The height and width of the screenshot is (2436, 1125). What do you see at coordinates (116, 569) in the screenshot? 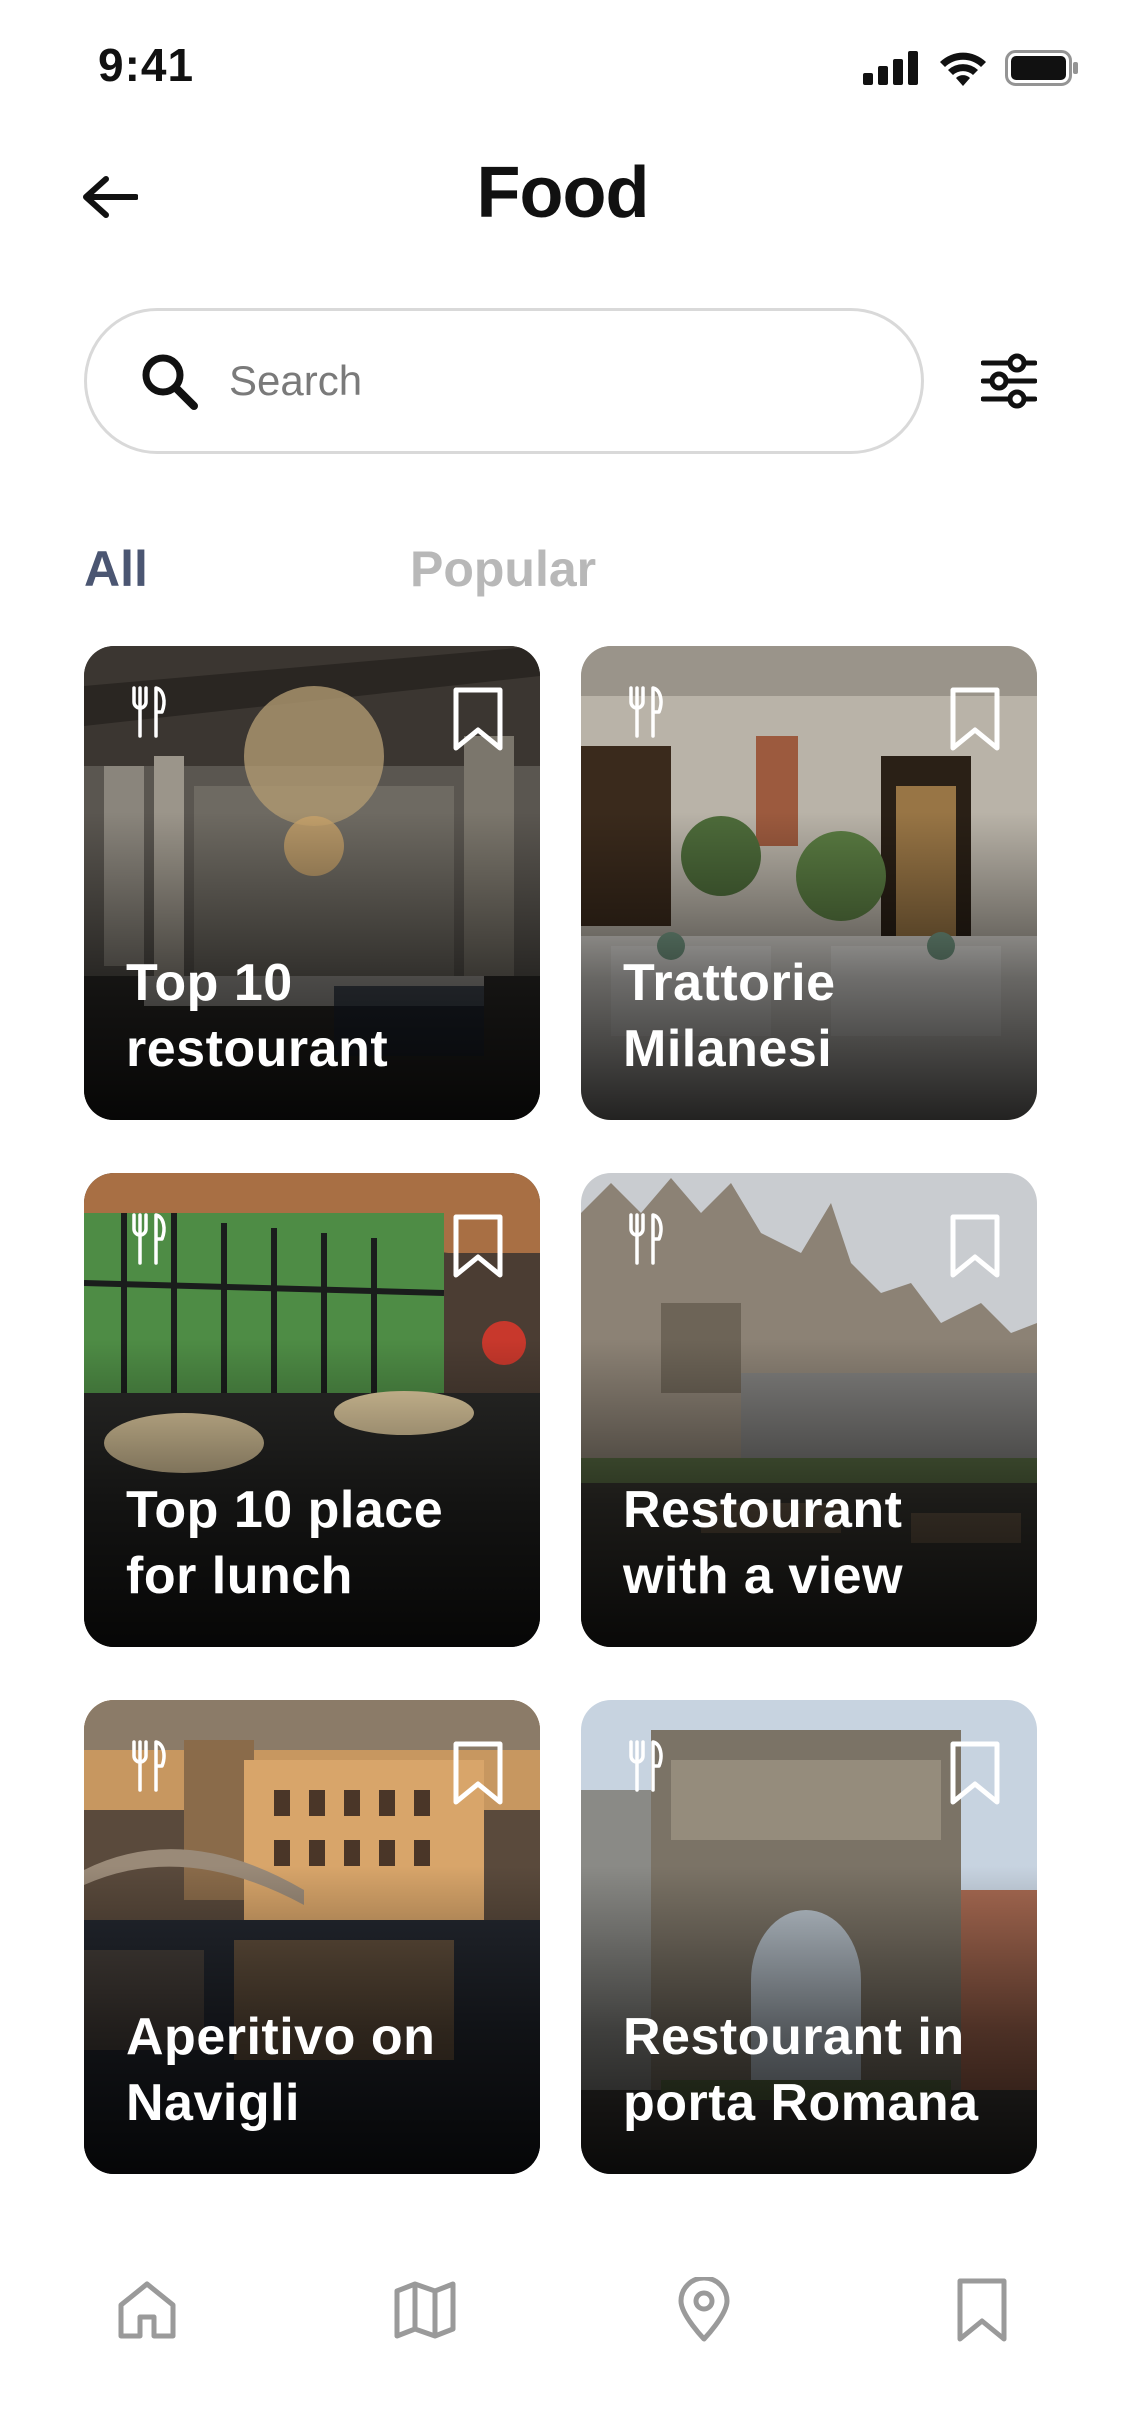
I see `tab-all: All` at bounding box center [116, 569].